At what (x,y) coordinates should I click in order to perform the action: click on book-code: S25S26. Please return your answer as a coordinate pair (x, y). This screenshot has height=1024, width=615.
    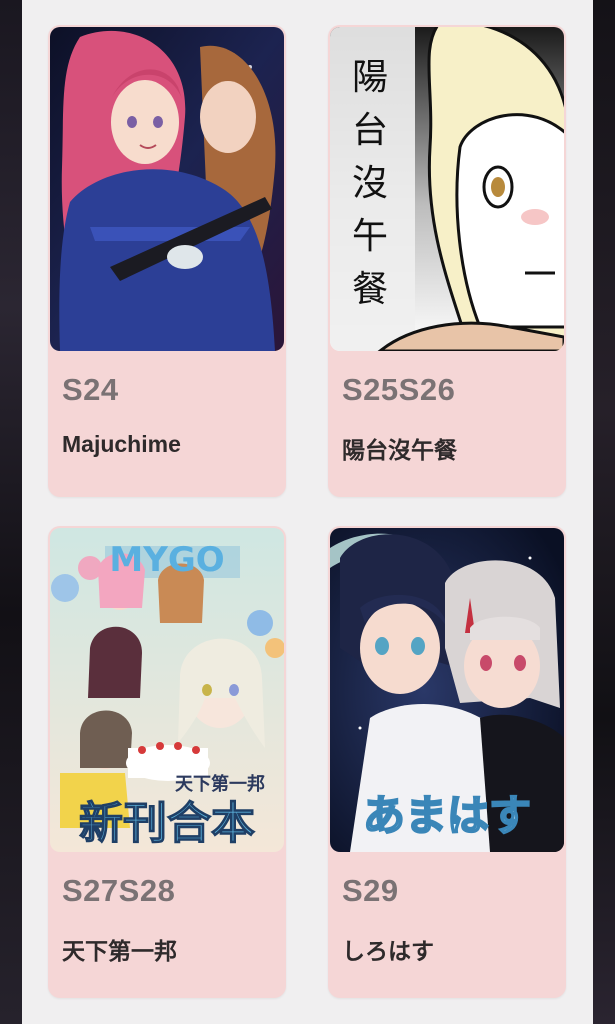
    Looking at the image, I should click on (399, 389).